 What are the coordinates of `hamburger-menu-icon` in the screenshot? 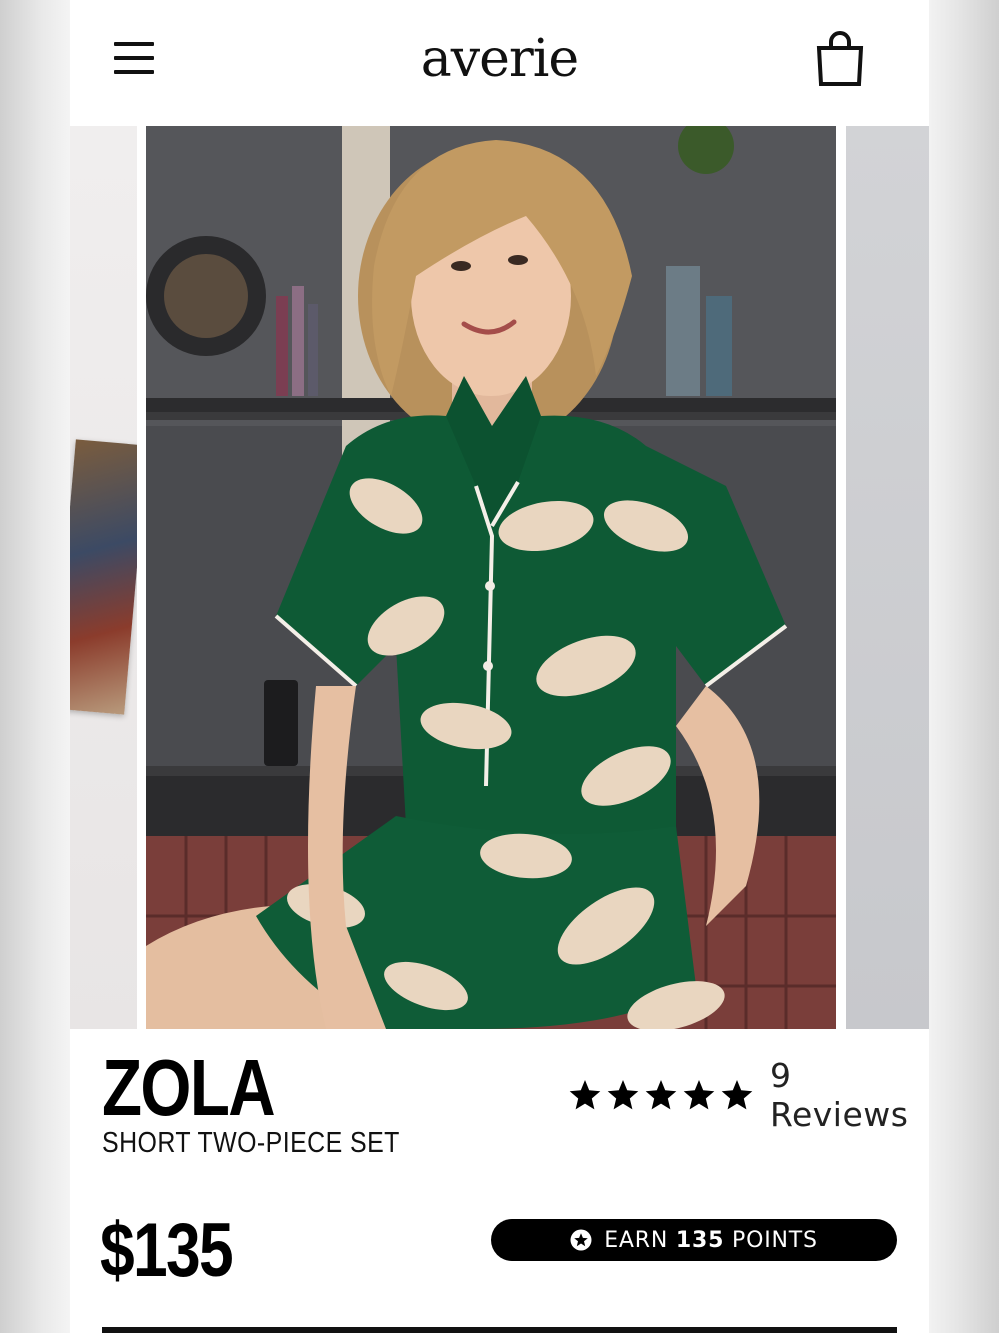 It's located at (134, 60).